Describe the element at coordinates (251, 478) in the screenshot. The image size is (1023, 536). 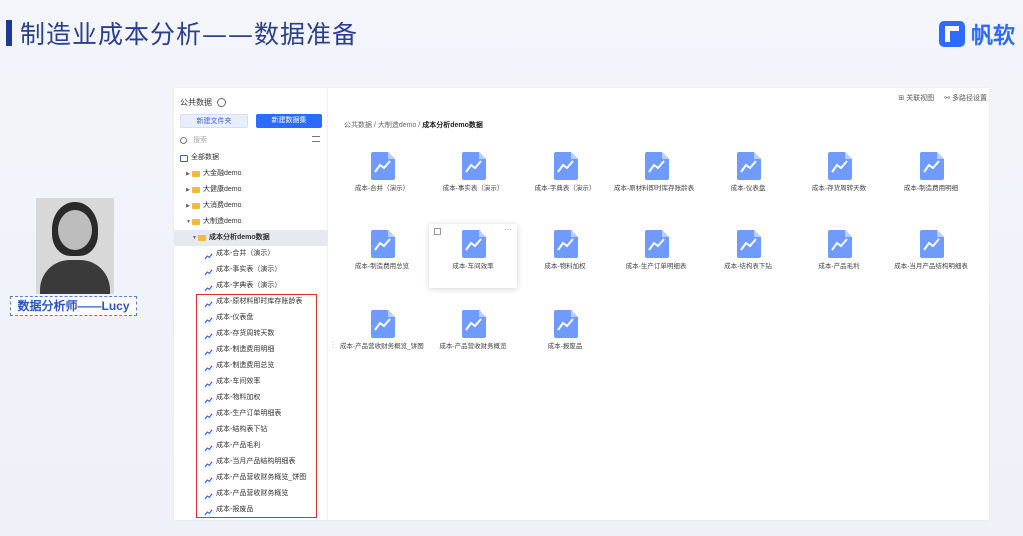
I see `tree-item: 成本-产品营收财务概览_饼图` at that location.